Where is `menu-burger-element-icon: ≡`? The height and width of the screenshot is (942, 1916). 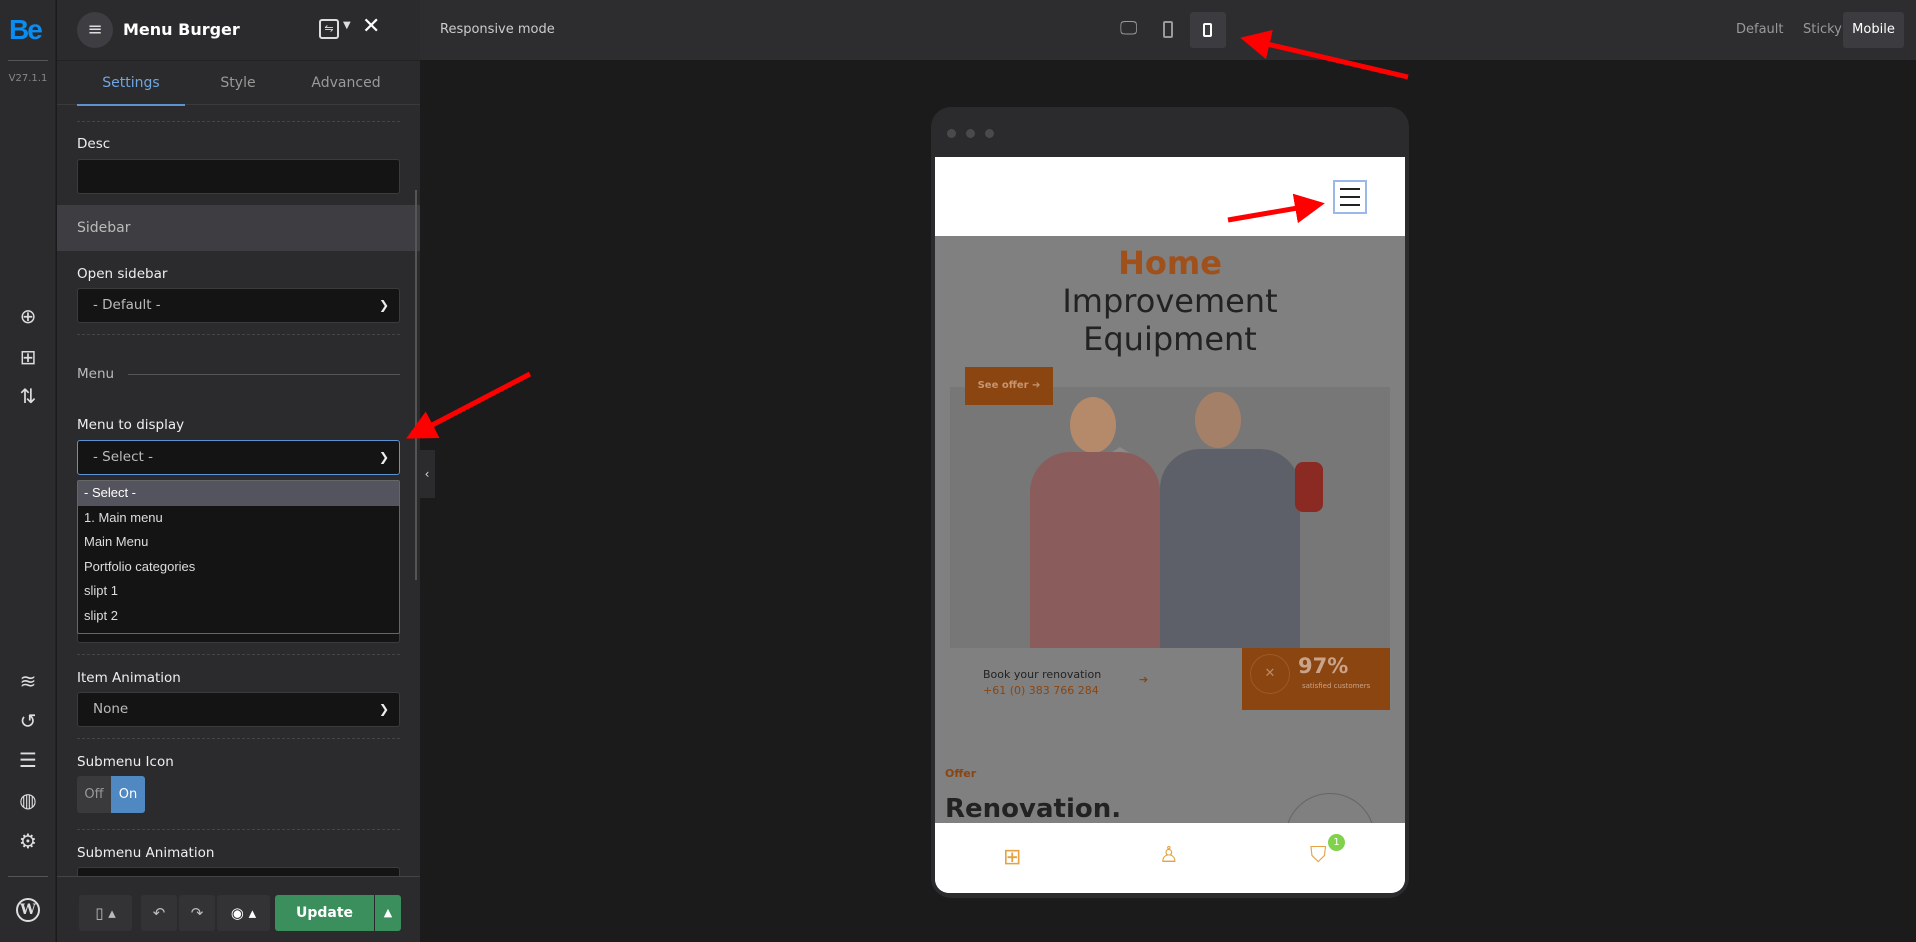
menu-burger-element-icon: ≡ is located at coordinates (95, 30).